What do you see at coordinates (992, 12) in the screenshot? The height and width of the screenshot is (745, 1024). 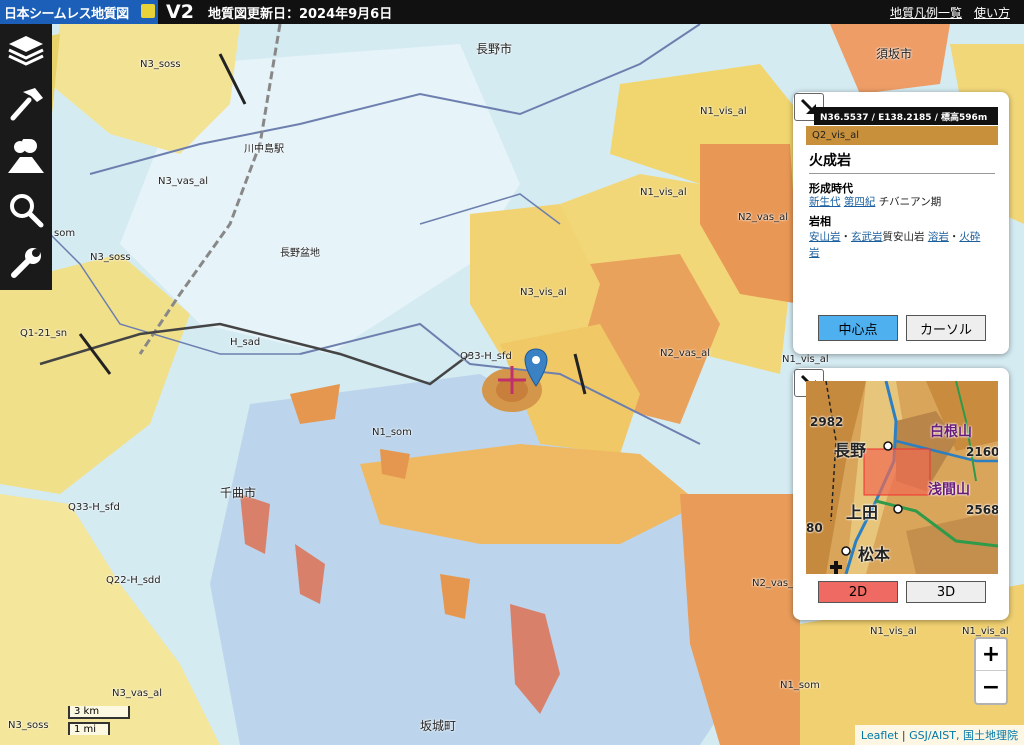 I see `help-link: 使い方` at bounding box center [992, 12].